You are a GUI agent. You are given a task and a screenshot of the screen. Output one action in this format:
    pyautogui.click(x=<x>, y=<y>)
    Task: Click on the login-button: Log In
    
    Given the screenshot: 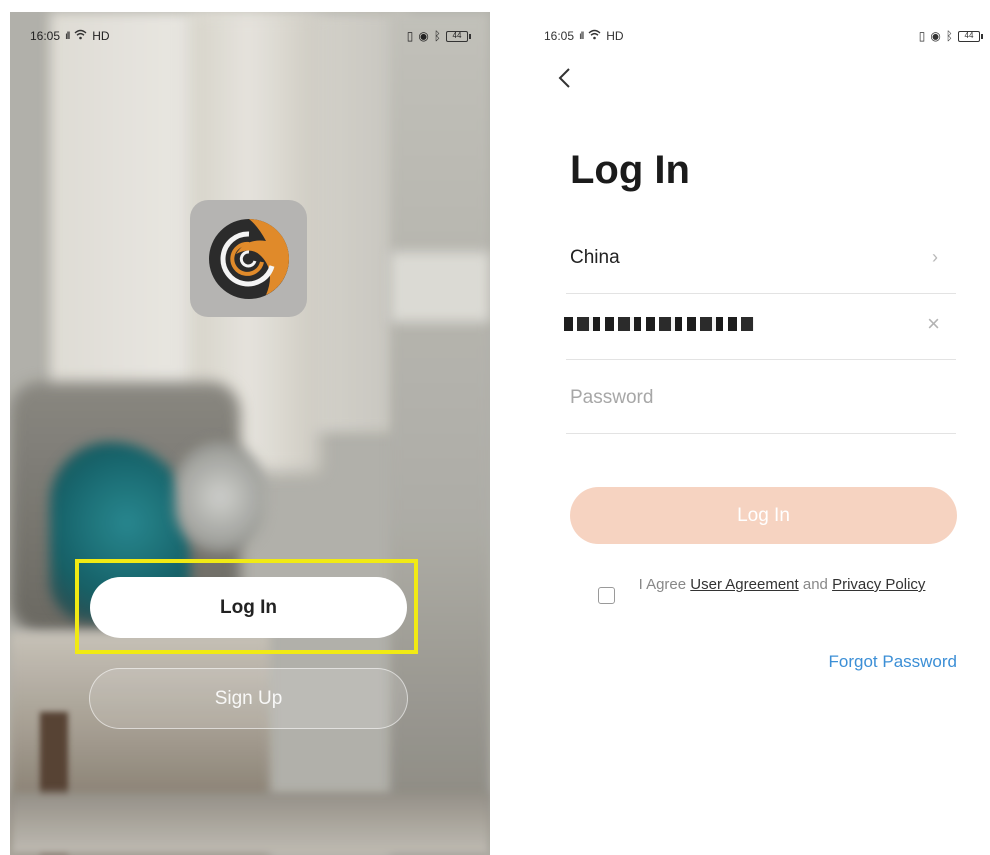 What is the action you would take?
    pyautogui.click(x=248, y=607)
    